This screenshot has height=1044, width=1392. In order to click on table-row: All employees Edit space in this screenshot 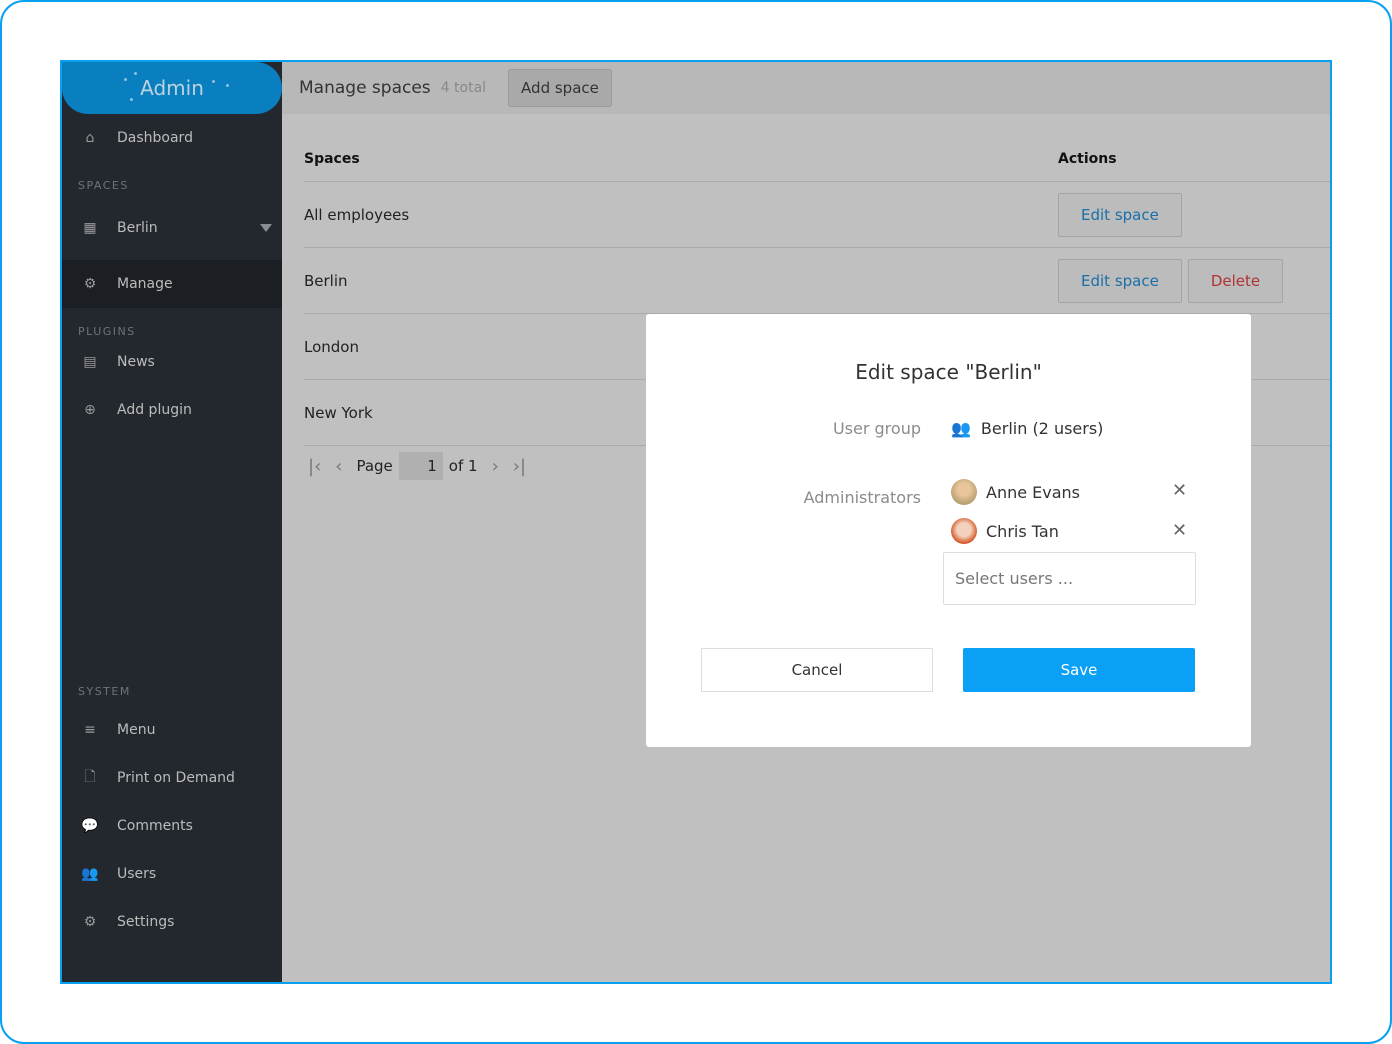, I will do `click(817, 215)`.